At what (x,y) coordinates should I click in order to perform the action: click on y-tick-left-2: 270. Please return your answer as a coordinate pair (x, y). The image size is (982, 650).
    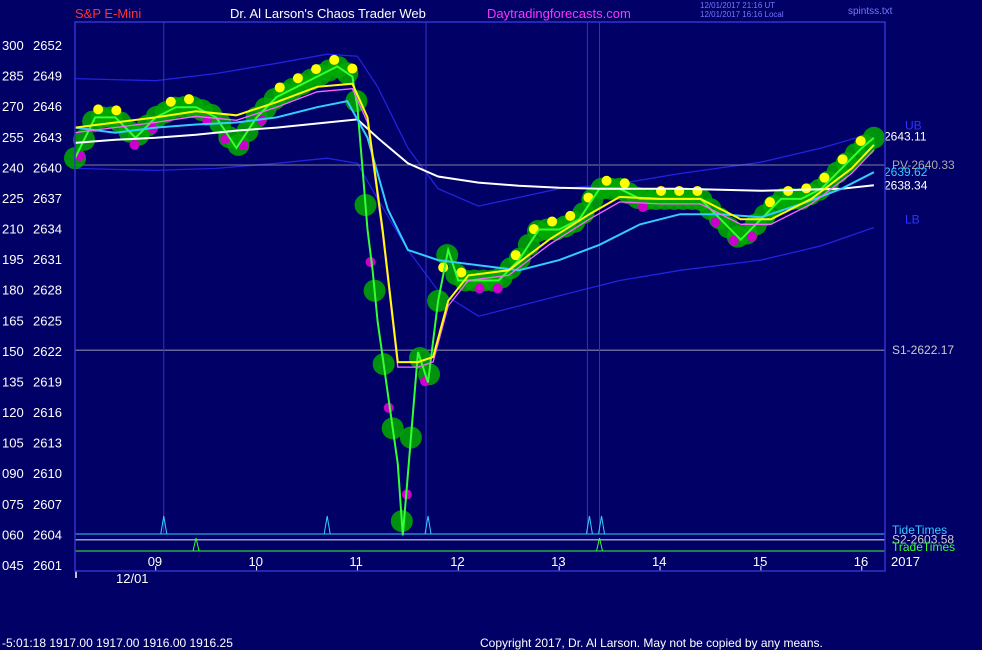
    Looking at the image, I should click on (13, 106).